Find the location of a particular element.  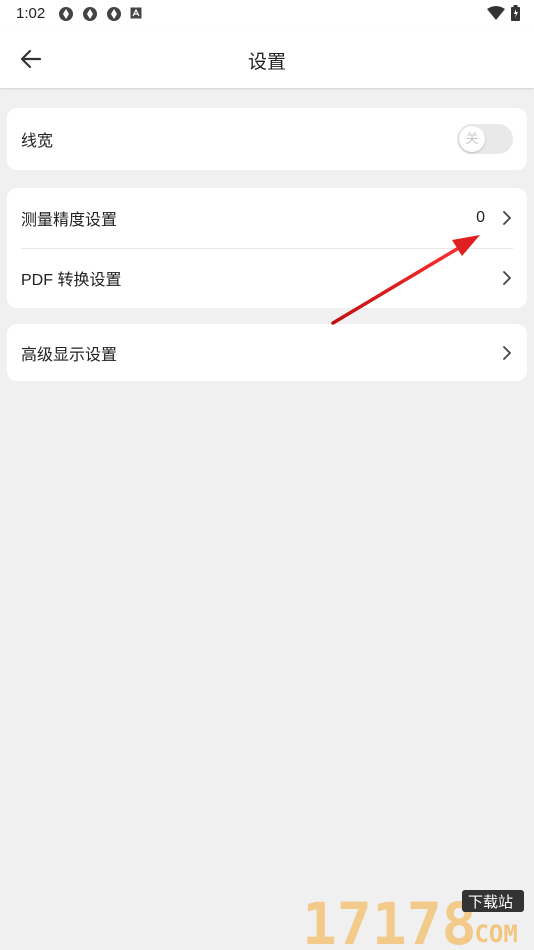

watermark-tag: 下载站 is located at coordinates (490, 902).